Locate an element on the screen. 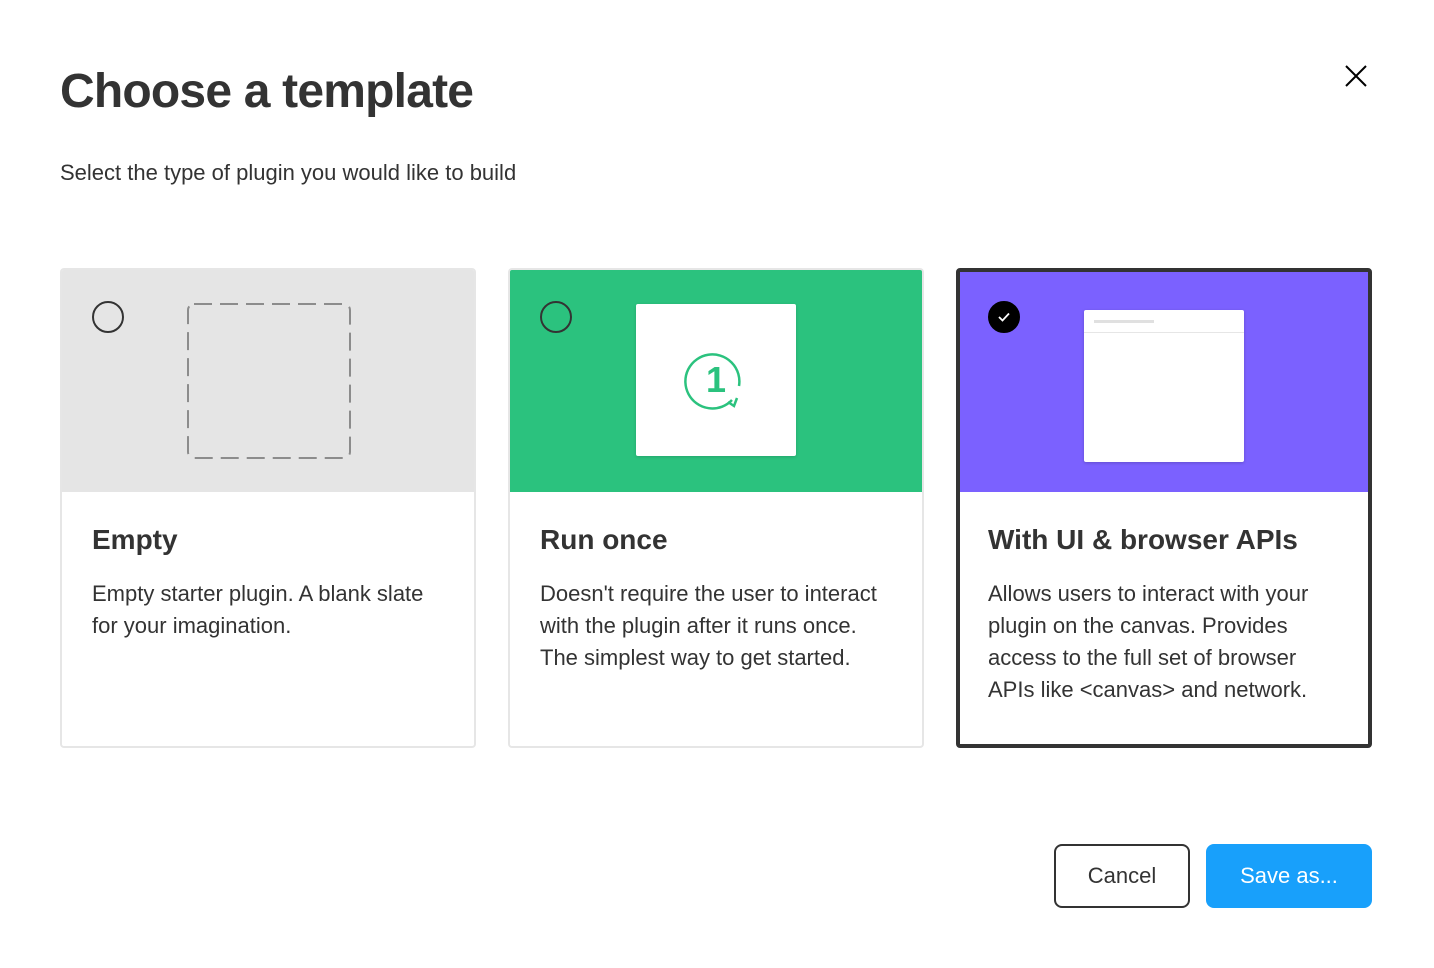 Image resolution: width=1434 pixels, height=968 pixels. checkmark-icon is located at coordinates (1004, 317).